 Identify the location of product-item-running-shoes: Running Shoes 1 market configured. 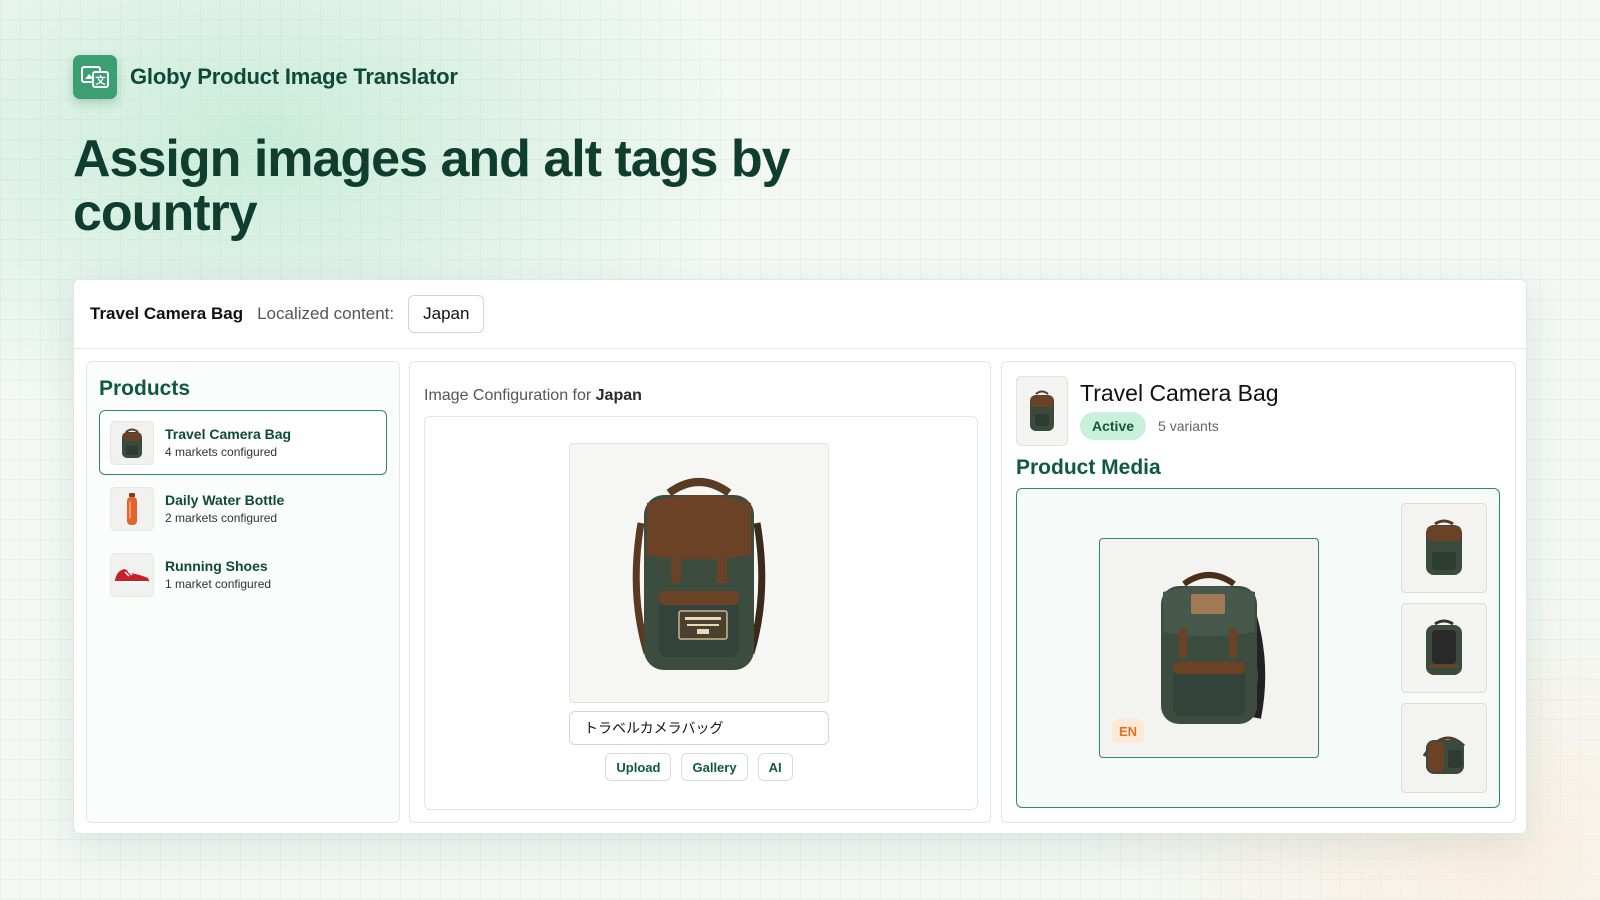
(243, 574).